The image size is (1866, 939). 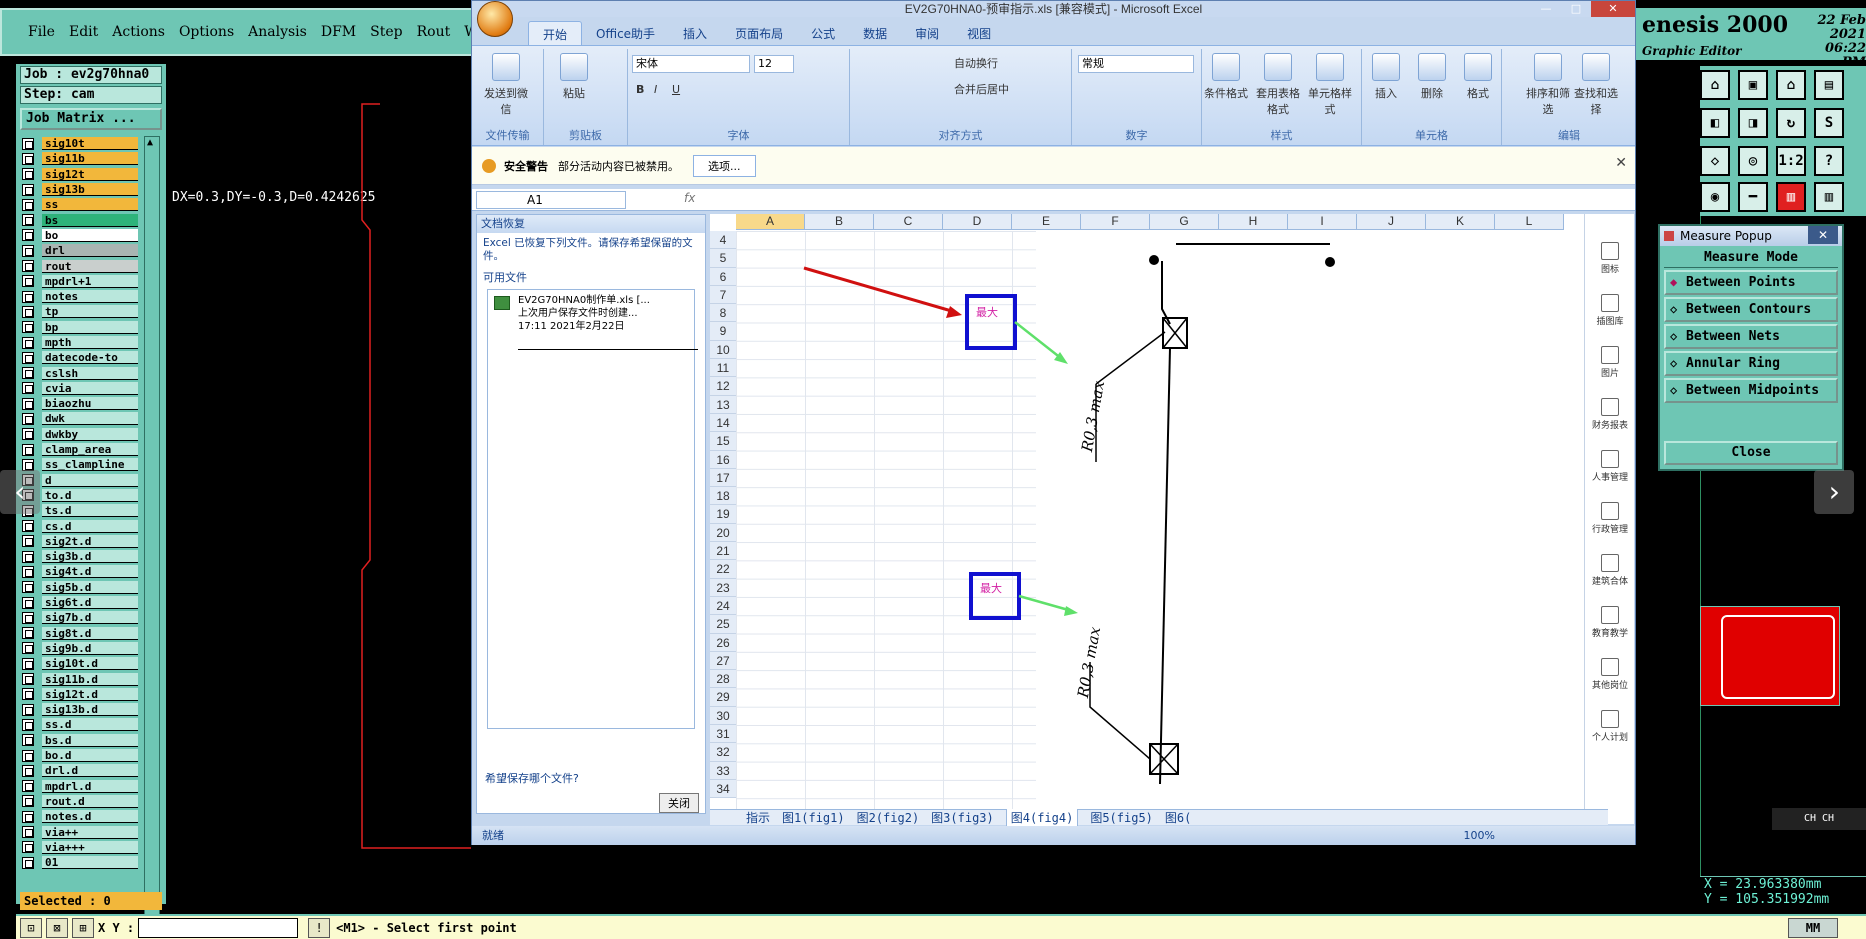 I want to click on layer-row: notes.d, so click(x=80, y=816).